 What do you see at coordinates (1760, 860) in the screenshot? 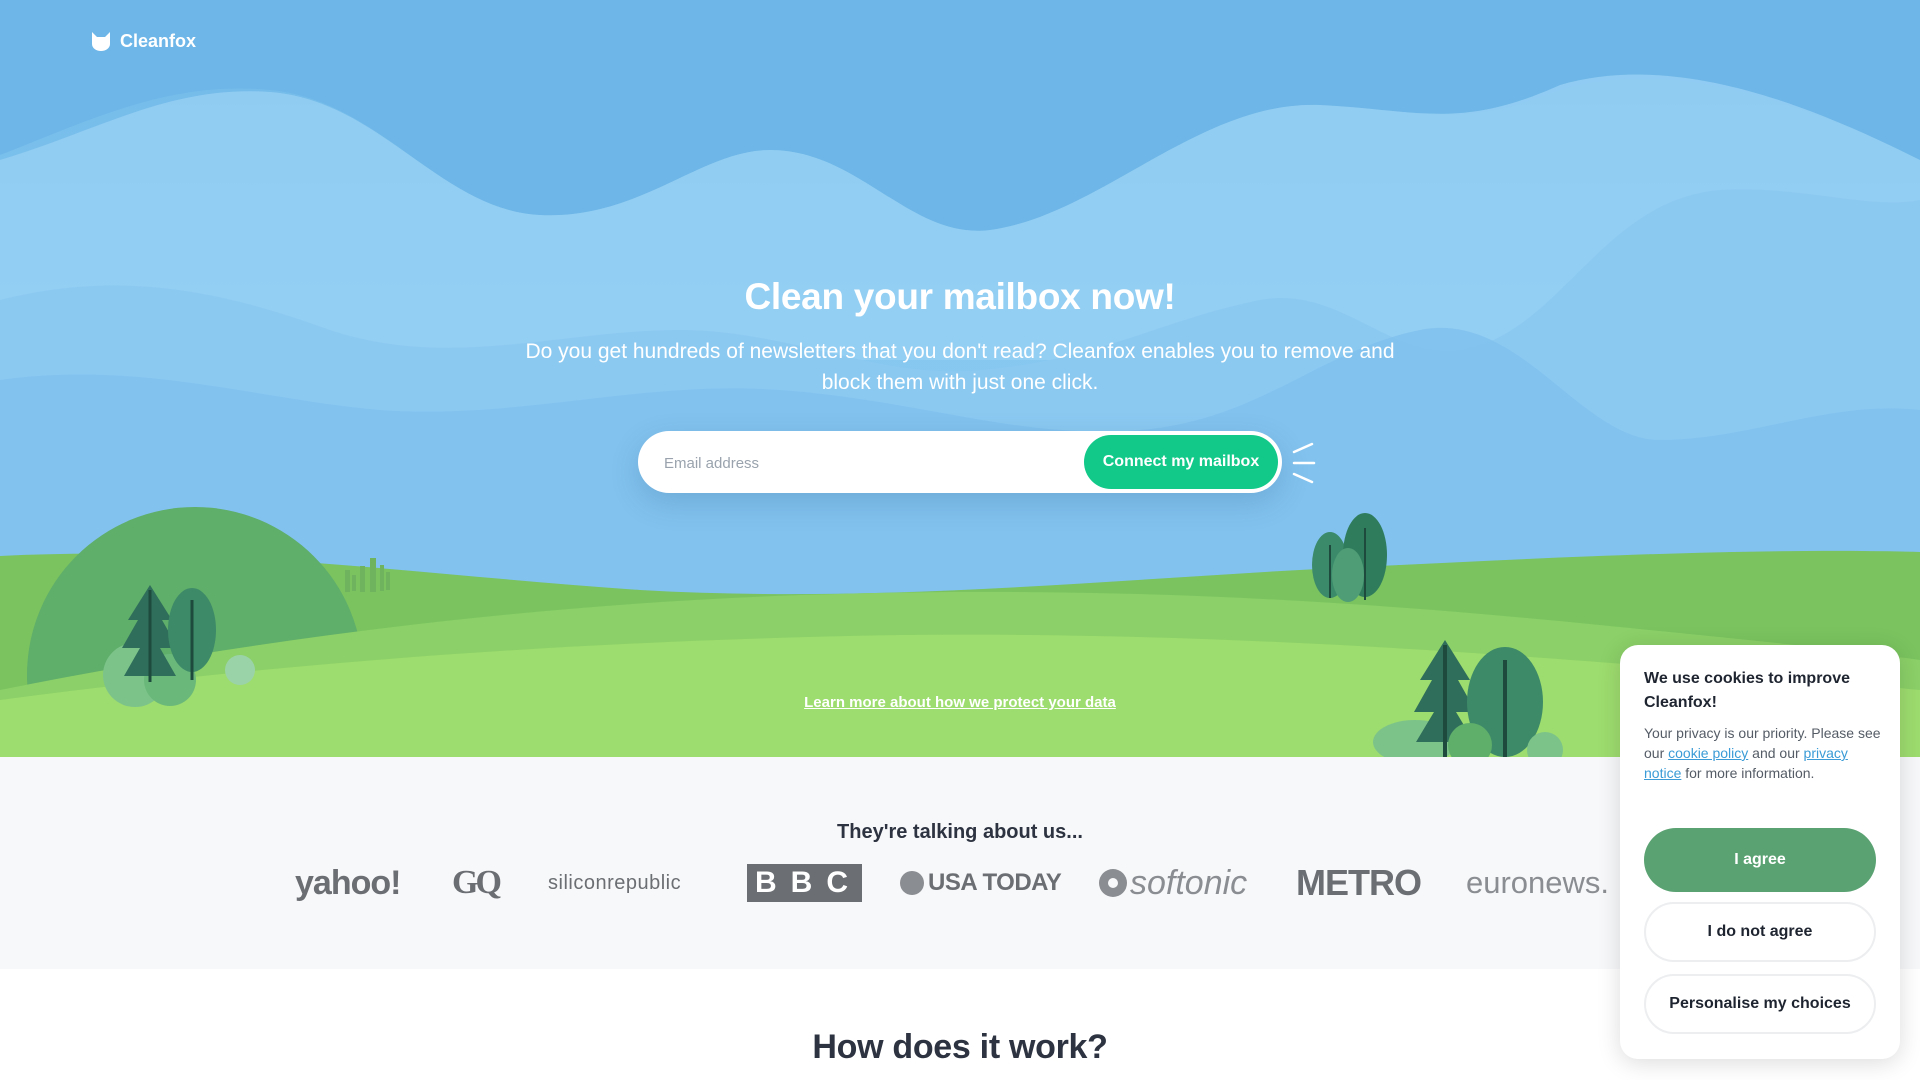
I see `agree-button: I agree` at bounding box center [1760, 860].